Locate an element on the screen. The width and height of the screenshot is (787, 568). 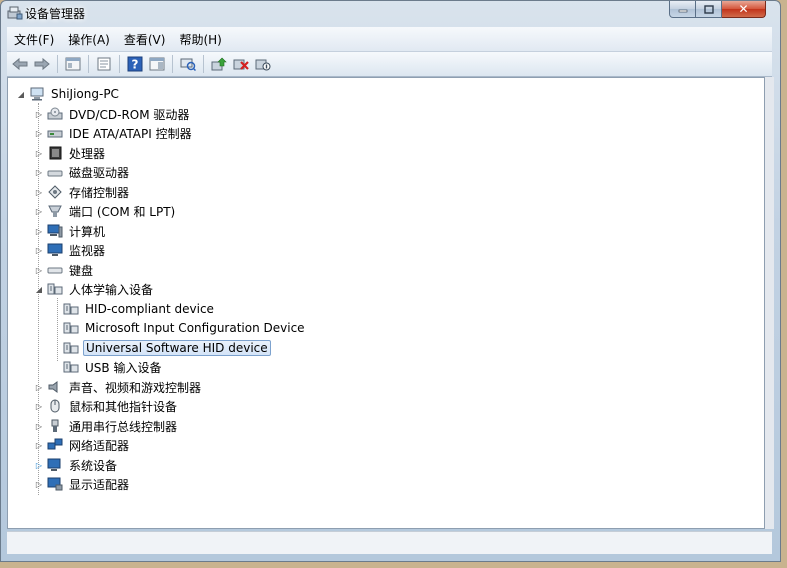
ide-controller-icon is located at coordinates (55, 134).